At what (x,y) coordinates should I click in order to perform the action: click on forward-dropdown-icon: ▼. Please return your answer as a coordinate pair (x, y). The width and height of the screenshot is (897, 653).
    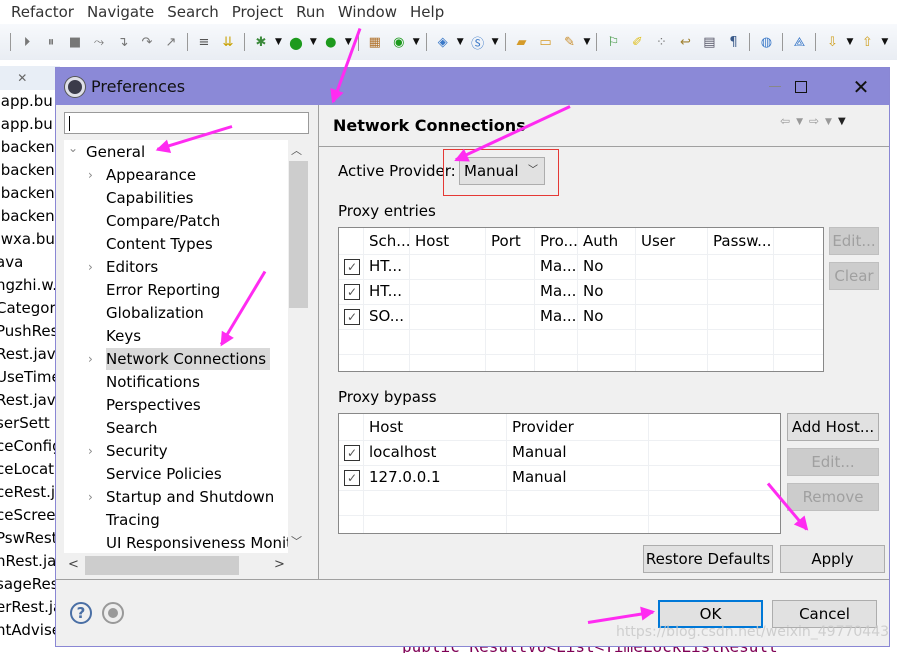
    Looking at the image, I should click on (828, 122).